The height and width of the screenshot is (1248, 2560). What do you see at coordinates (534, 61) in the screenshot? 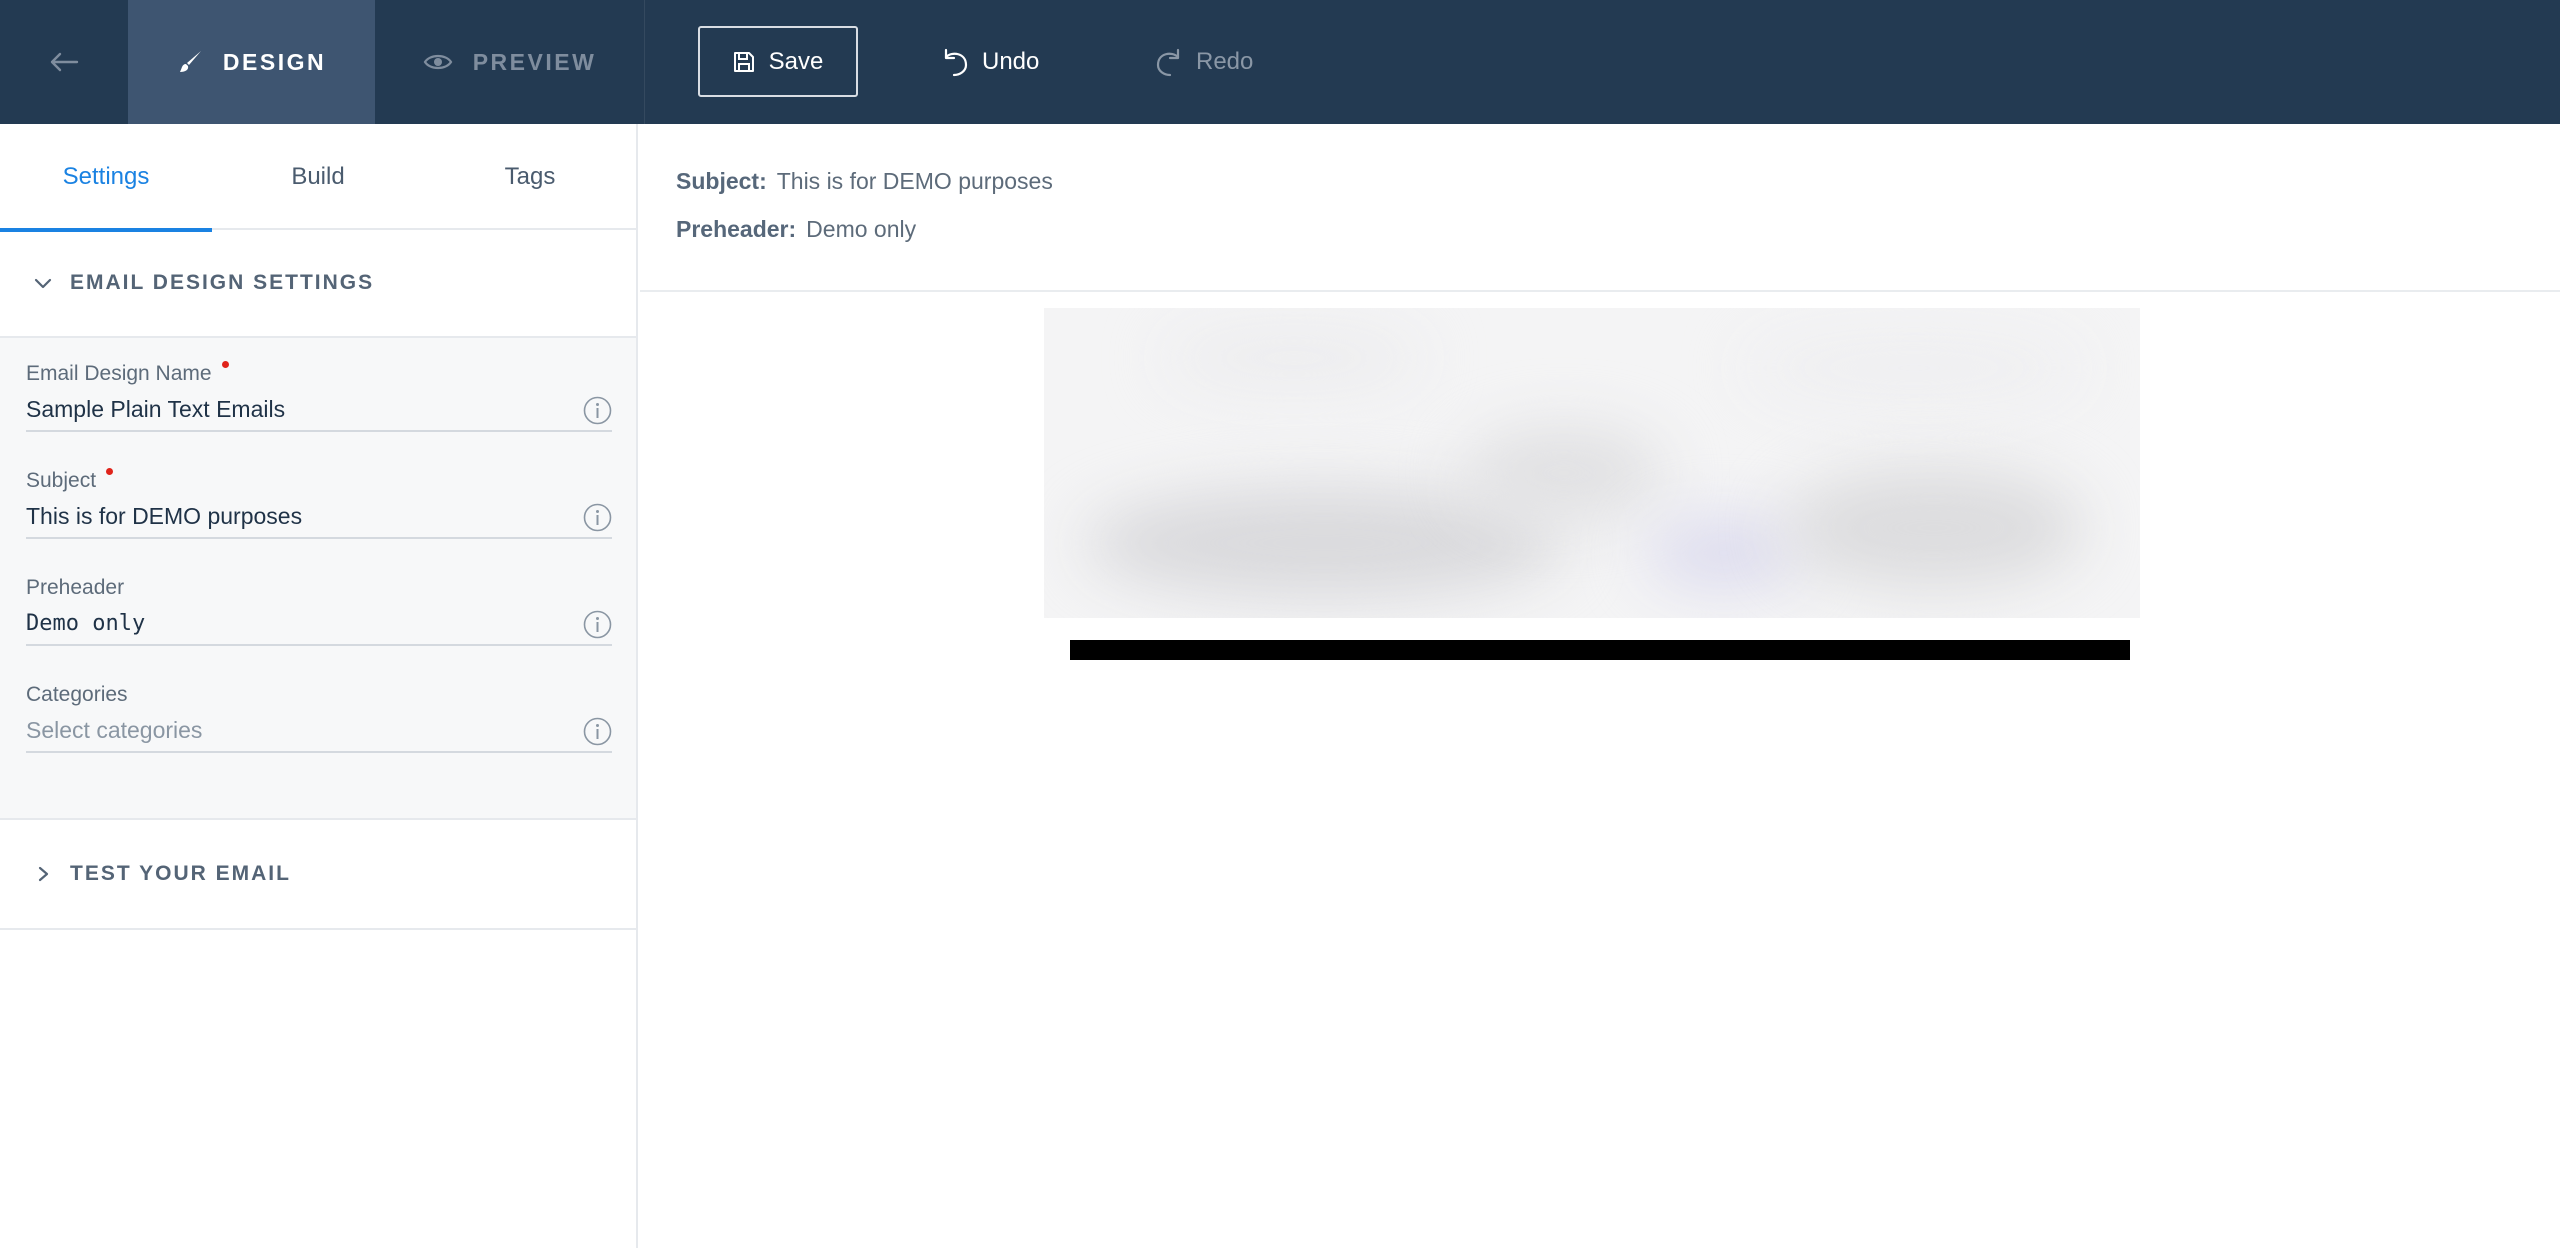
I see `tab-preview-label: PREVIEW` at bounding box center [534, 61].